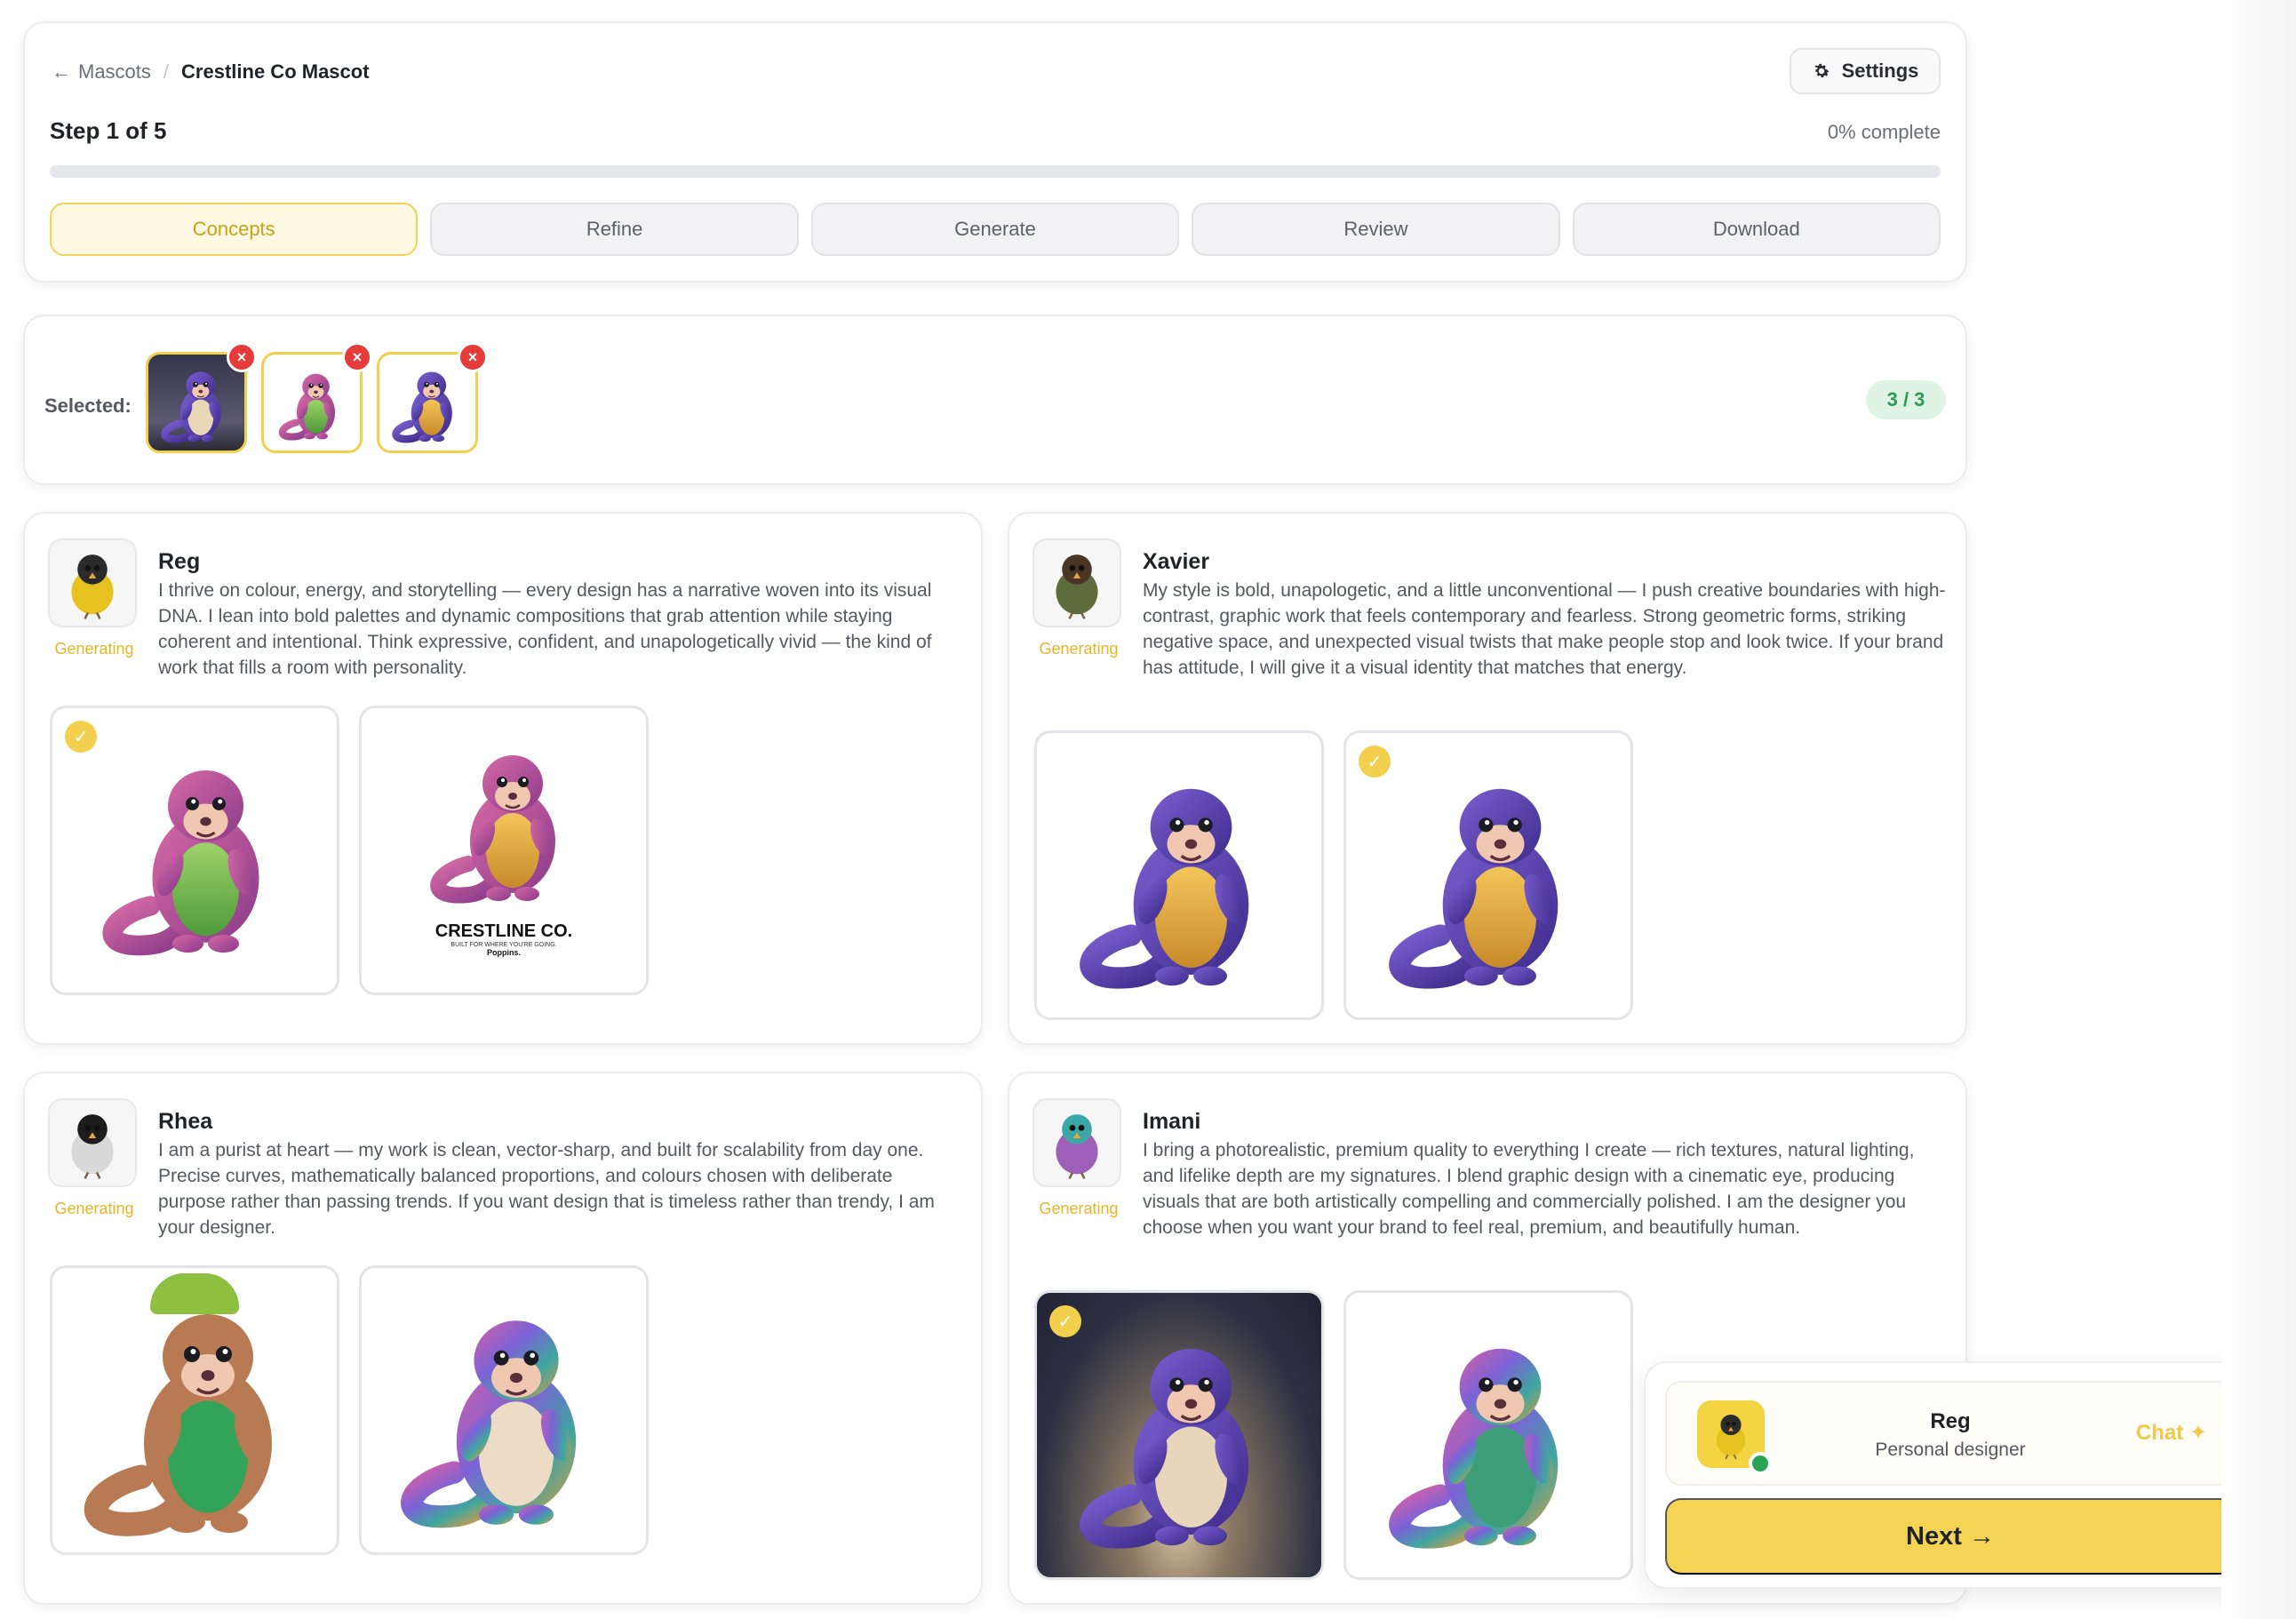 The width and height of the screenshot is (2296, 1619). I want to click on tab-generate: Generate, so click(995, 229).